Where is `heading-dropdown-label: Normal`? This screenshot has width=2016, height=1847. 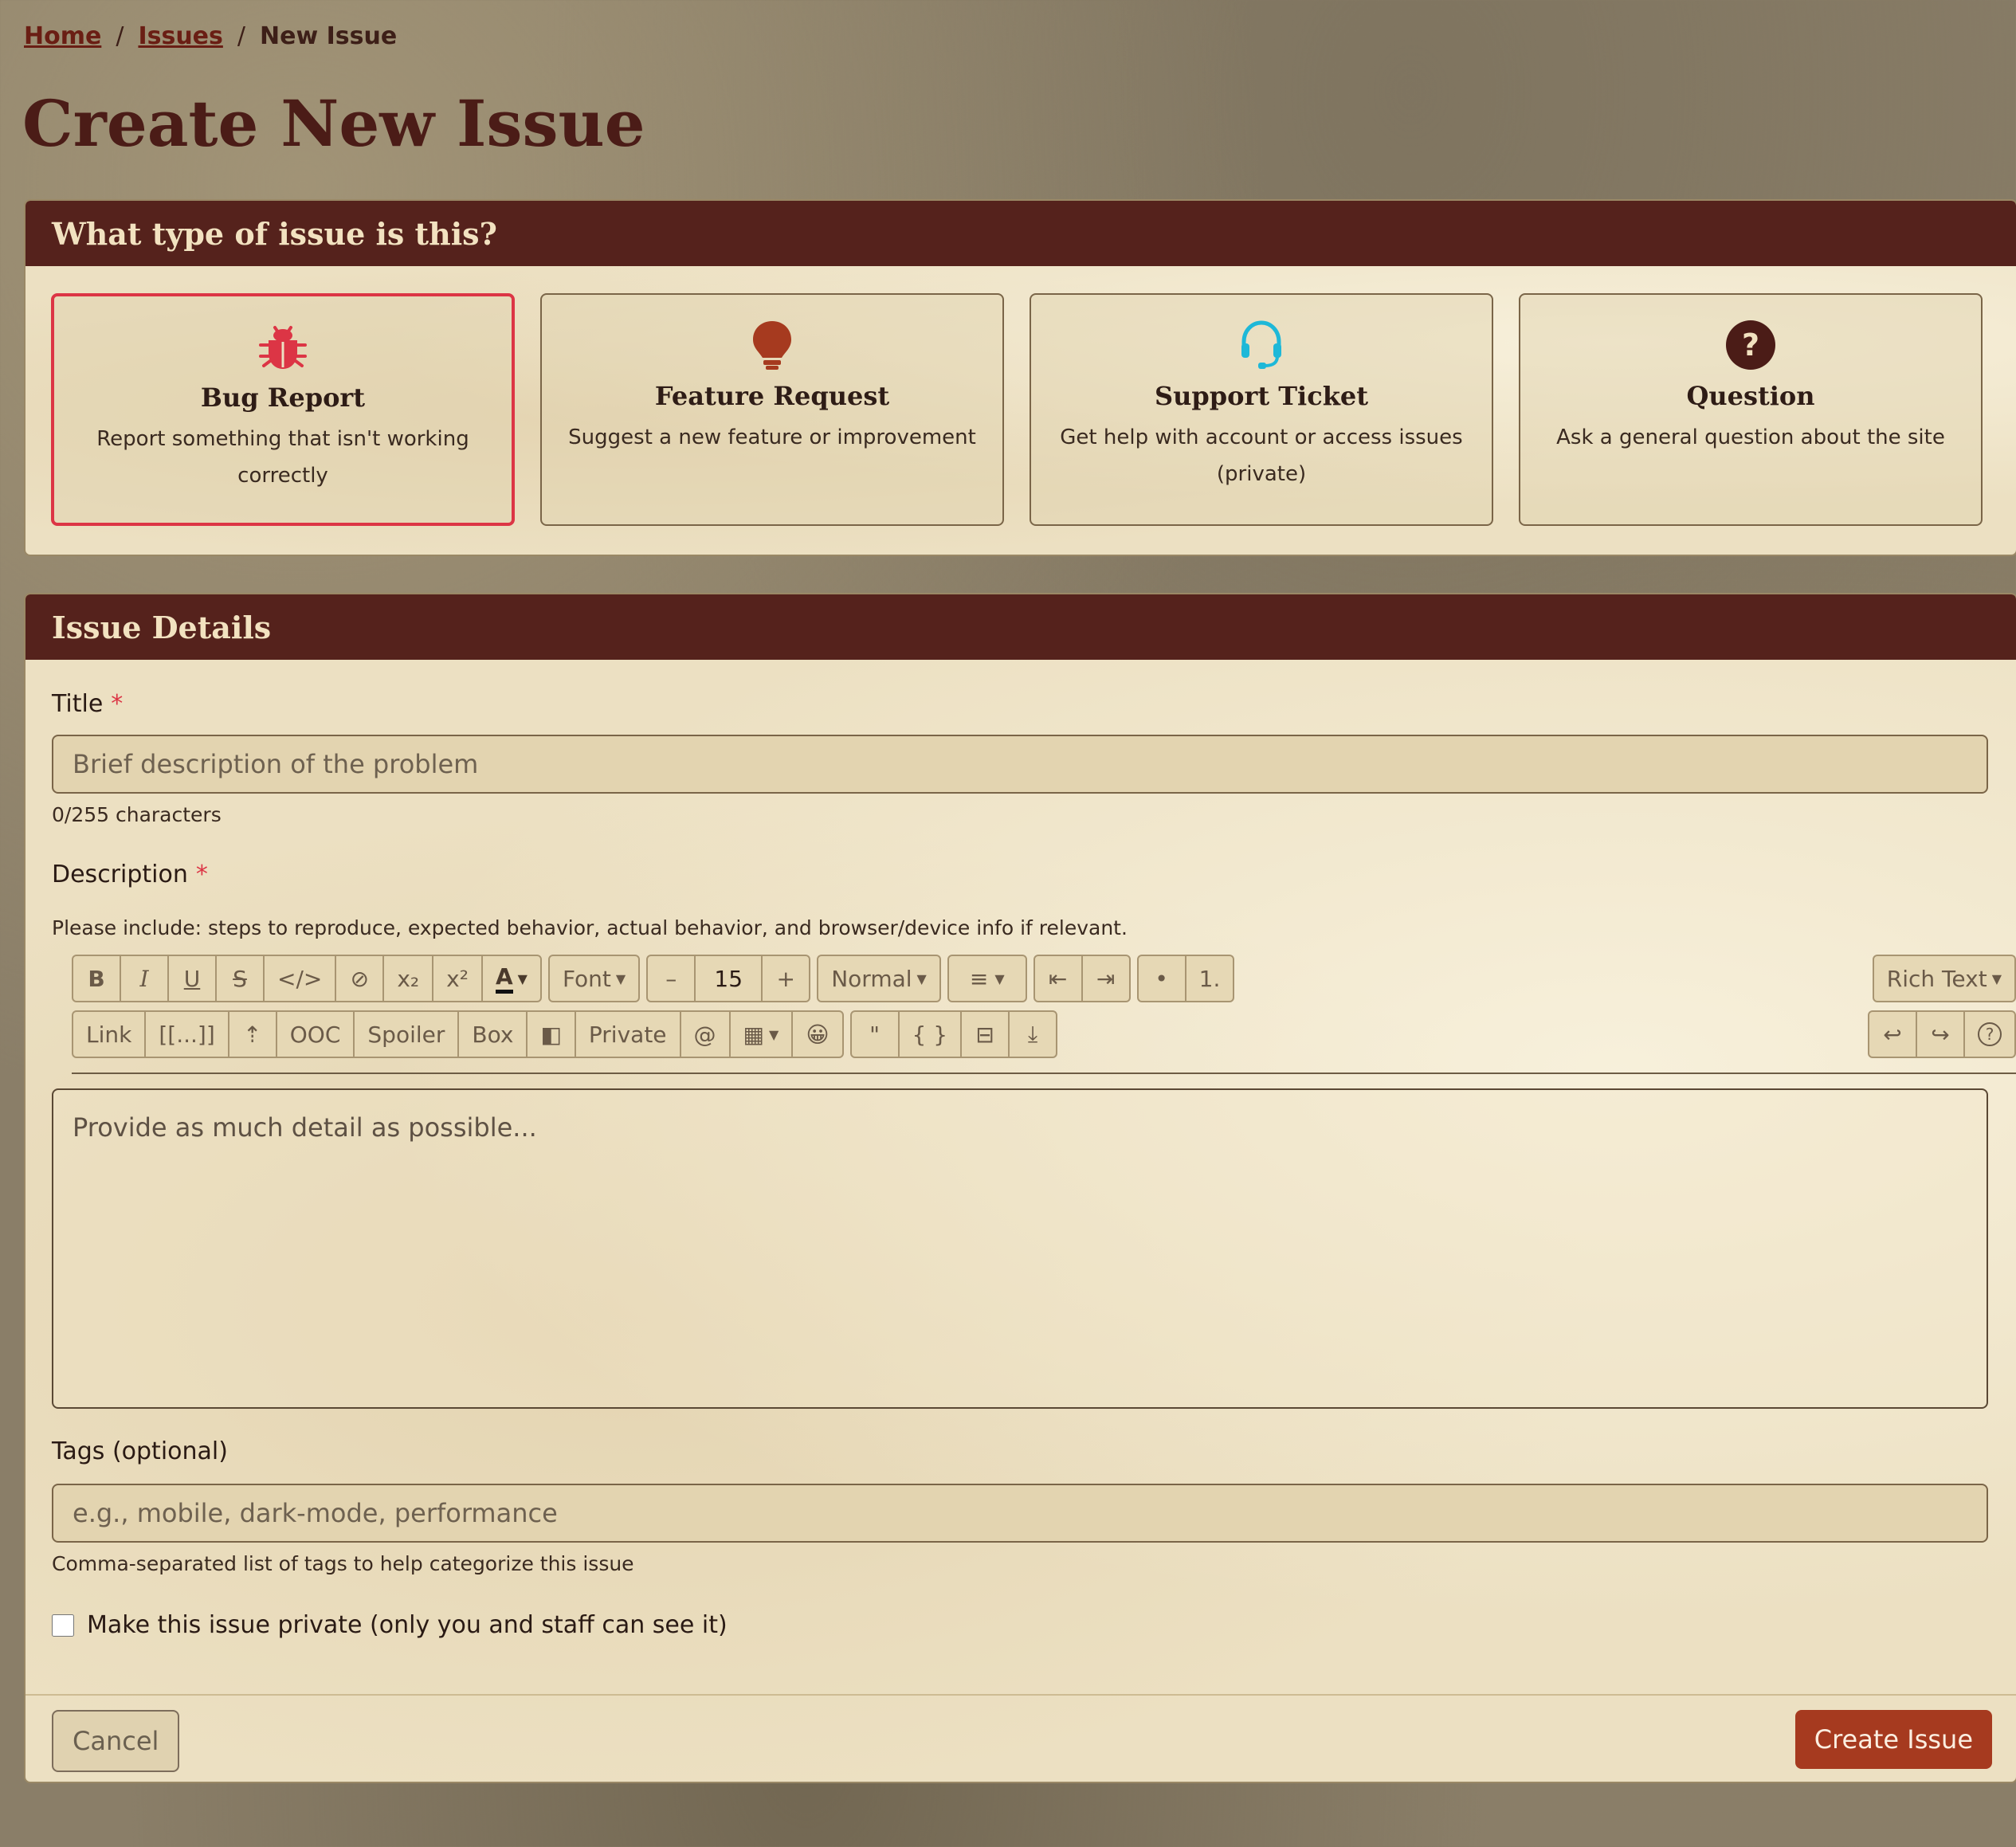 heading-dropdown-label: Normal is located at coordinates (871, 978).